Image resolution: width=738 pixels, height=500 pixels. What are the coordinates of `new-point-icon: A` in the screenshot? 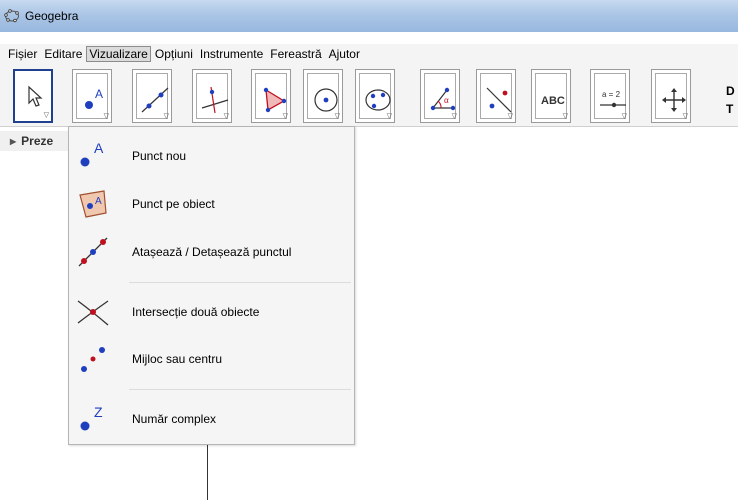 It's located at (92, 153).